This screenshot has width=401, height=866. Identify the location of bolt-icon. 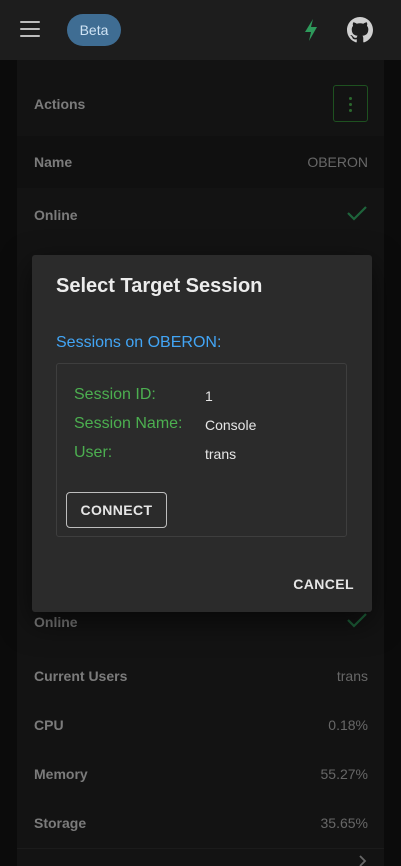
(311, 30).